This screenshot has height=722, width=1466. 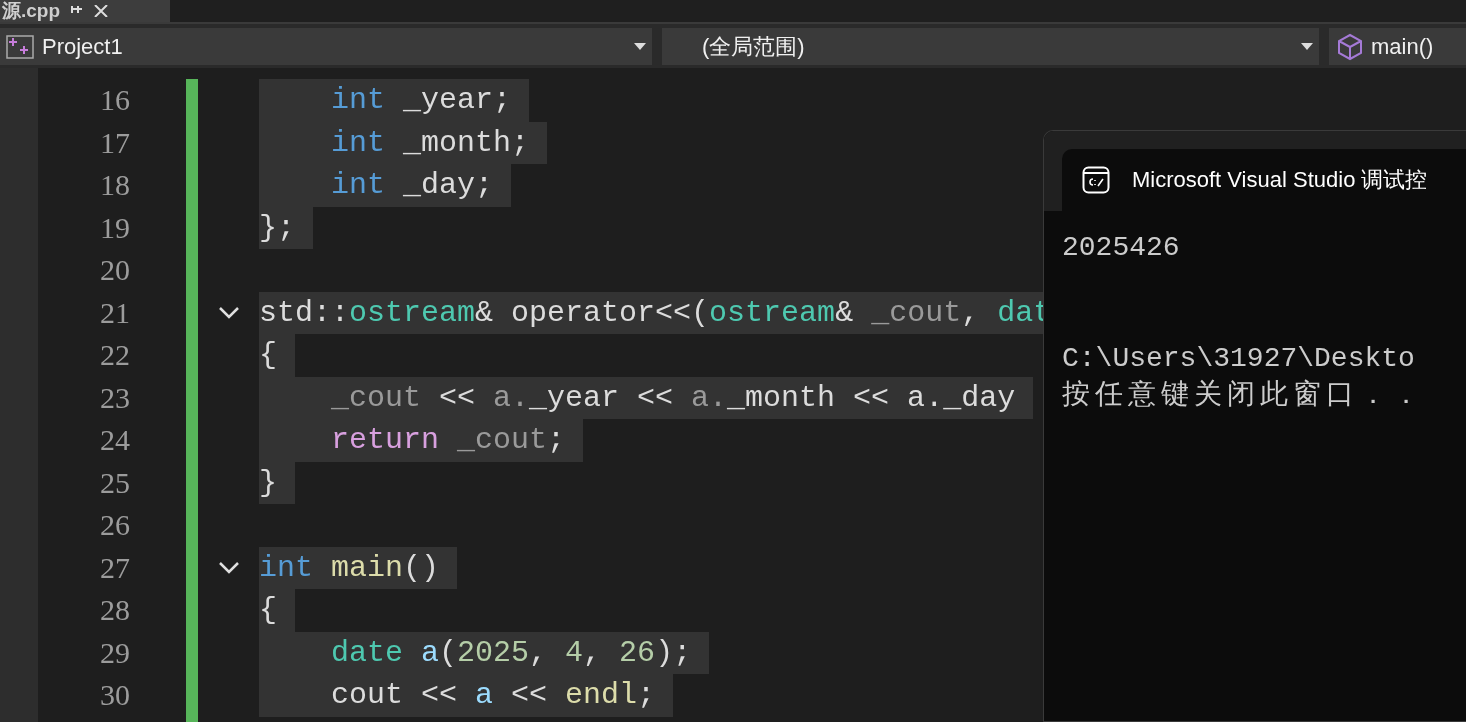 What do you see at coordinates (114, 440) in the screenshot?
I see `line-number: 24` at bounding box center [114, 440].